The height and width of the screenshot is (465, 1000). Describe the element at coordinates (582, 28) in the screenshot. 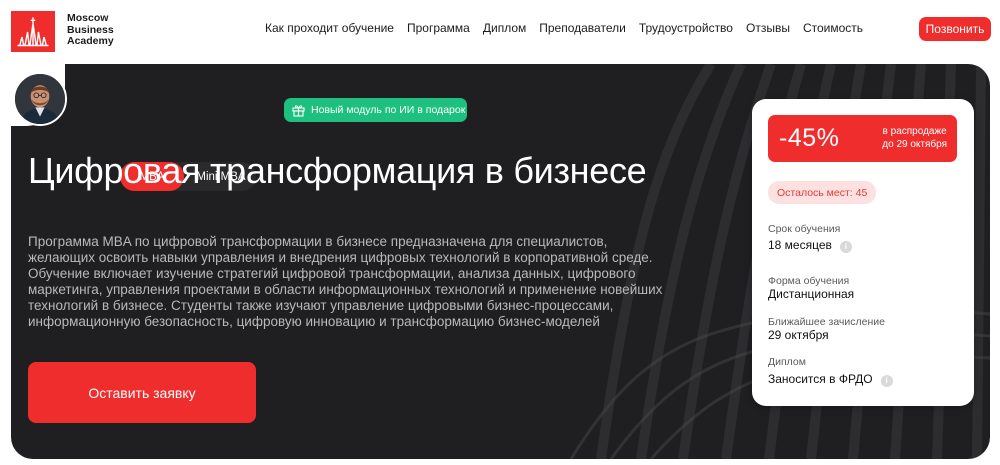

I see `nav-item-teachers: Преподаватели` at that location.